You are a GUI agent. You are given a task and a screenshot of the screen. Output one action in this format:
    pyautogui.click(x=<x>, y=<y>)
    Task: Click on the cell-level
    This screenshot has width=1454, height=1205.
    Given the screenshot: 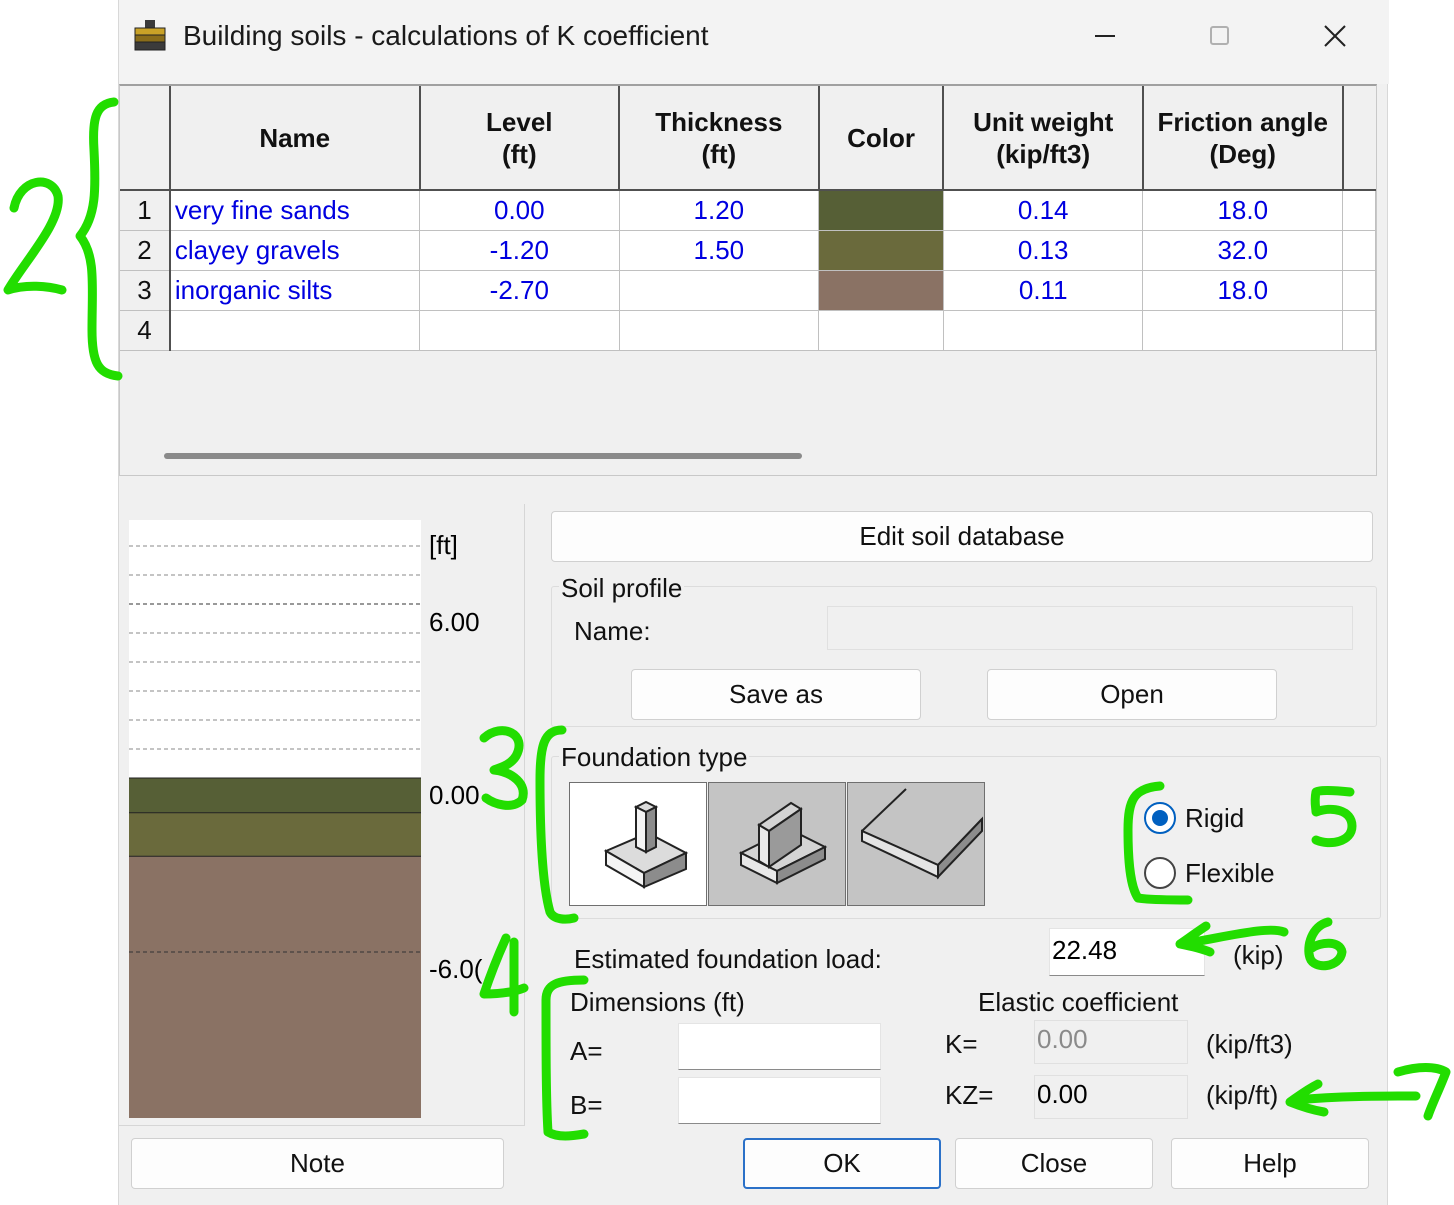 What is the action you would take?
    pyautogui.click(x=519, y=330)
    